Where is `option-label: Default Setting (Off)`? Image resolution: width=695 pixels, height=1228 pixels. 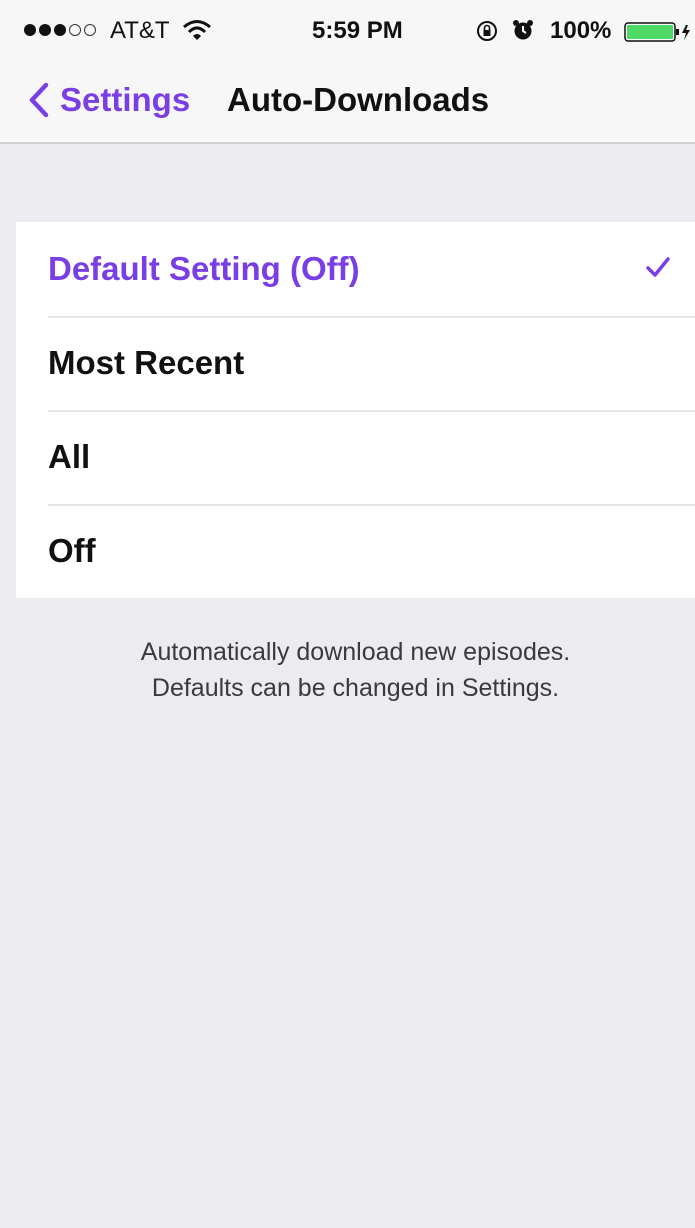 option-label: Default Setting (Off) is located at coordinates (204, 268).